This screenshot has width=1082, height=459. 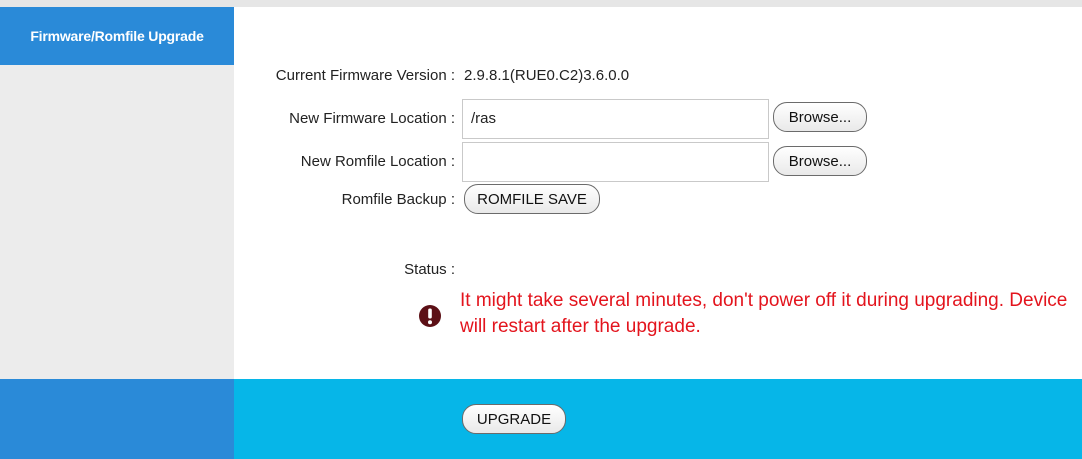 What do you see at coordinates (429, 269) in the screenshot?
I see `status-label: Status :` at bounding box center [429, 269].